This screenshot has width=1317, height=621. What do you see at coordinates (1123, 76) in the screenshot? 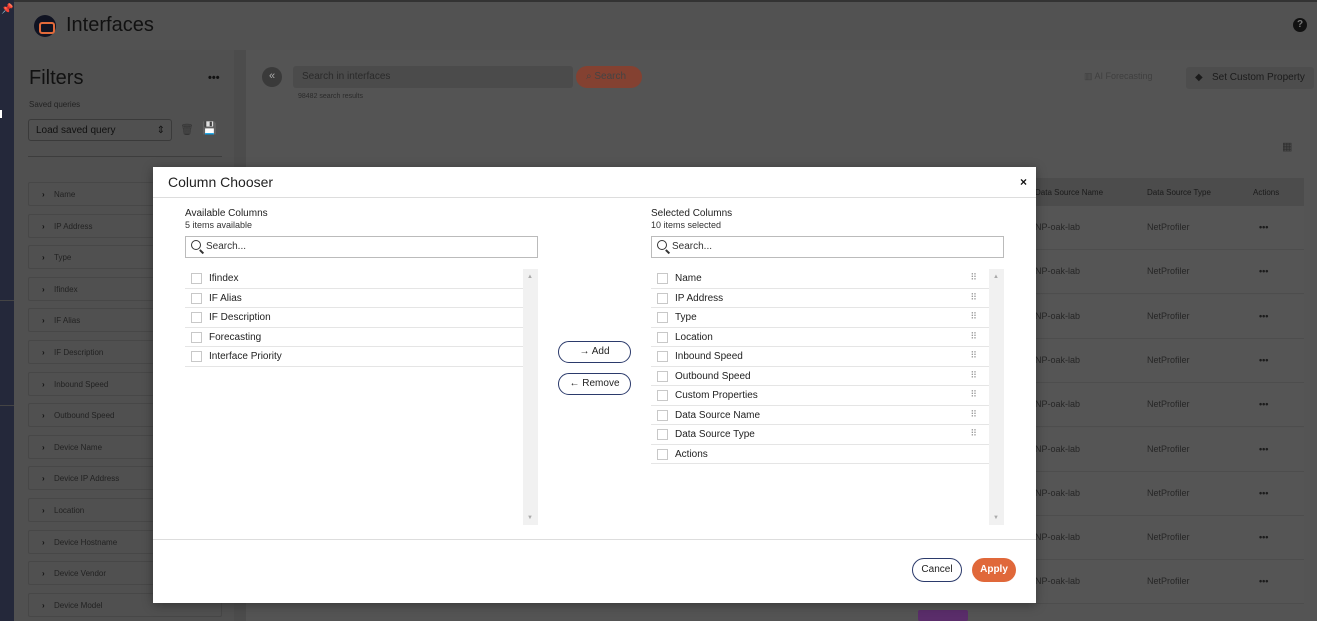
I see `ai-forecasting-label: AI Forecasting` at bounding box center [1123, 76].